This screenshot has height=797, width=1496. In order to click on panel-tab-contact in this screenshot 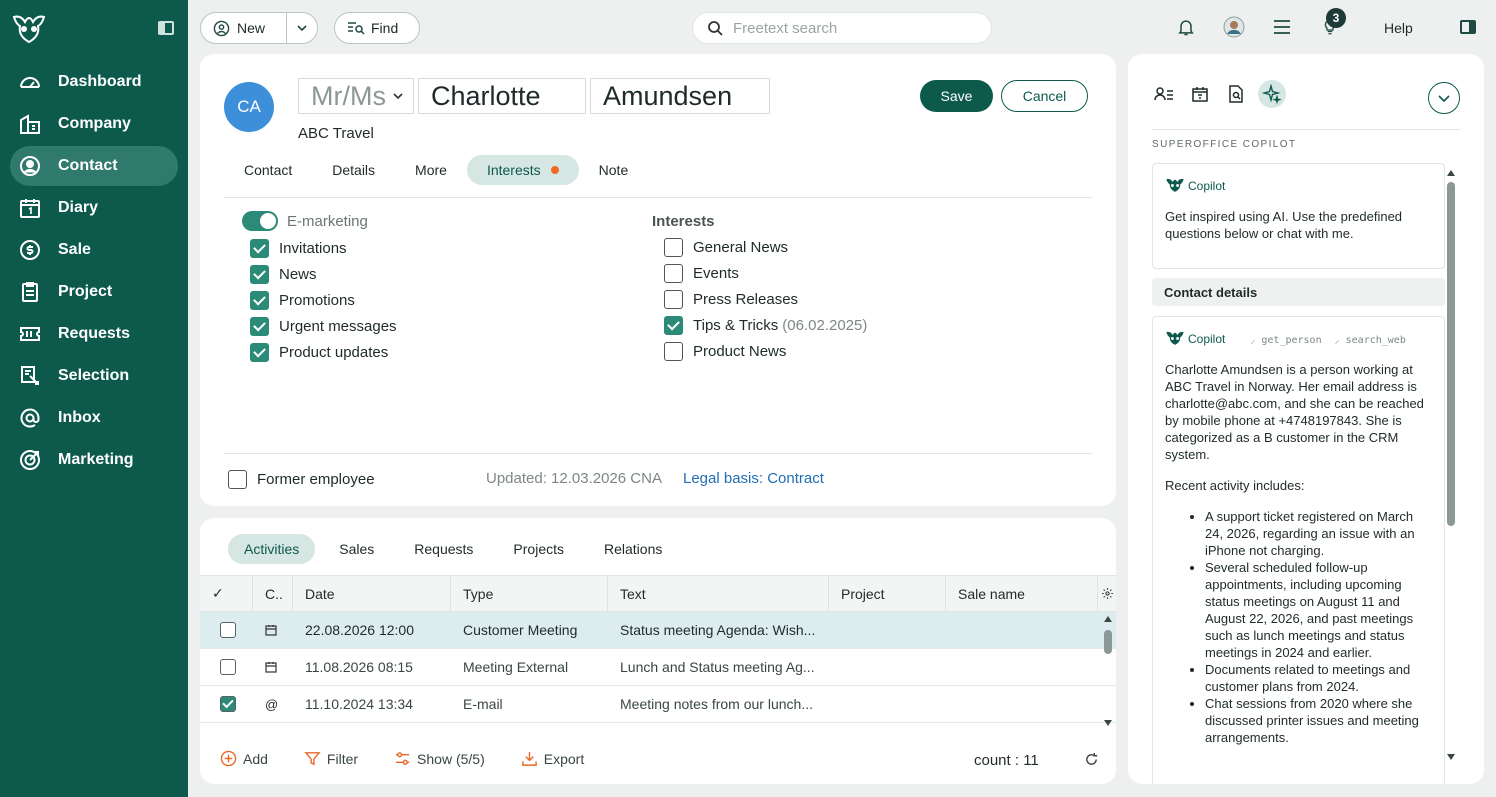, I will do `click(1164, 94)`.